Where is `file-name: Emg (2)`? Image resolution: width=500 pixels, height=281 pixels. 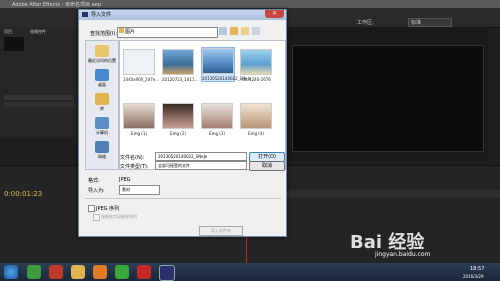
file-name: Emg (2) is located at coordinates (178, 133).